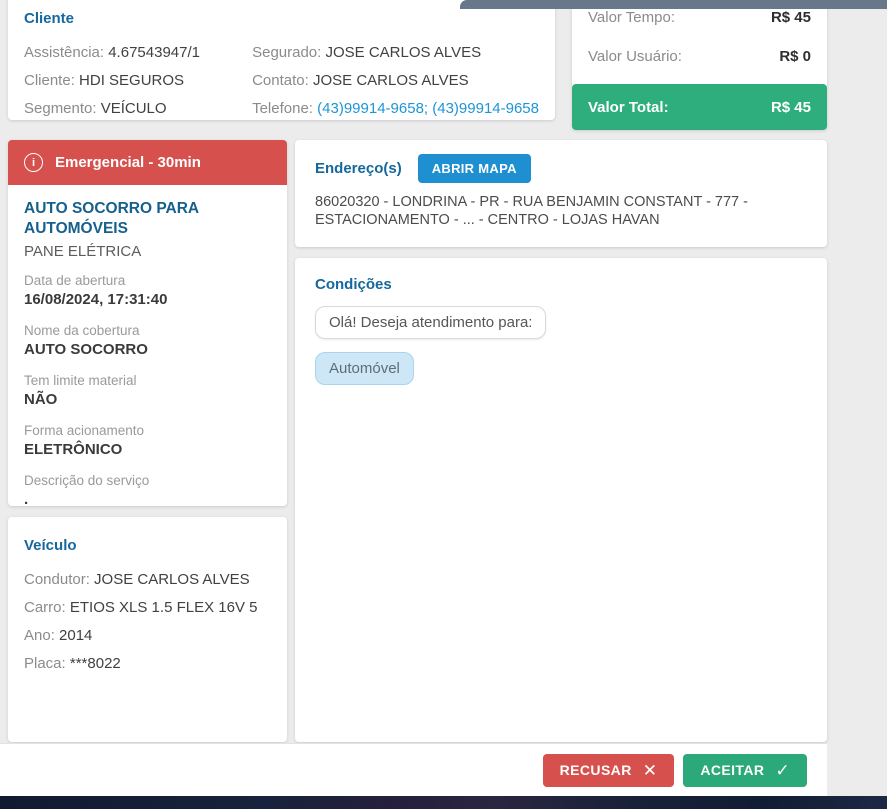 The height and width of the screenshot is (809, 887). I want to click on accept-button-label: ACEITAR, so click(732, 770).